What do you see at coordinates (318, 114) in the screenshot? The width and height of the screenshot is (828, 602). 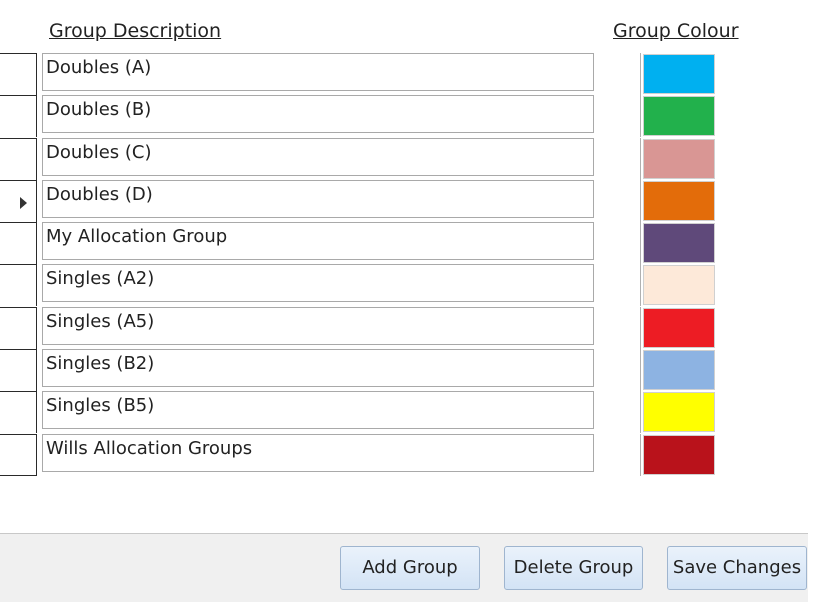 I see `group-description-field: Doubles (B)` at bounding box center [318, 114].